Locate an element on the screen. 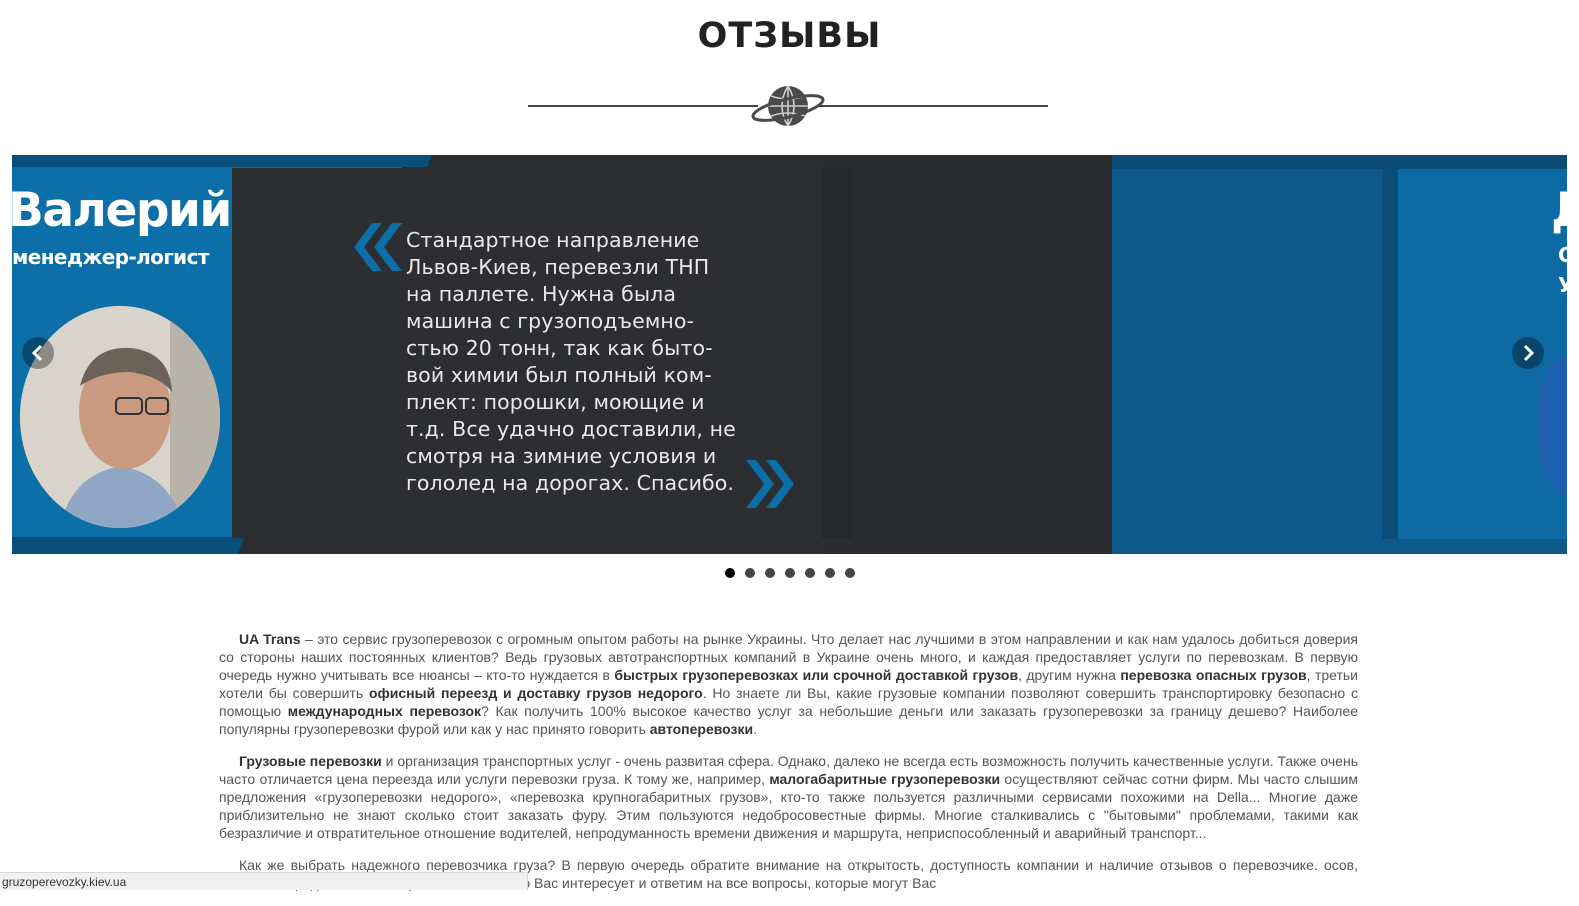  slider-pagination is located at coordinates (789, 573).